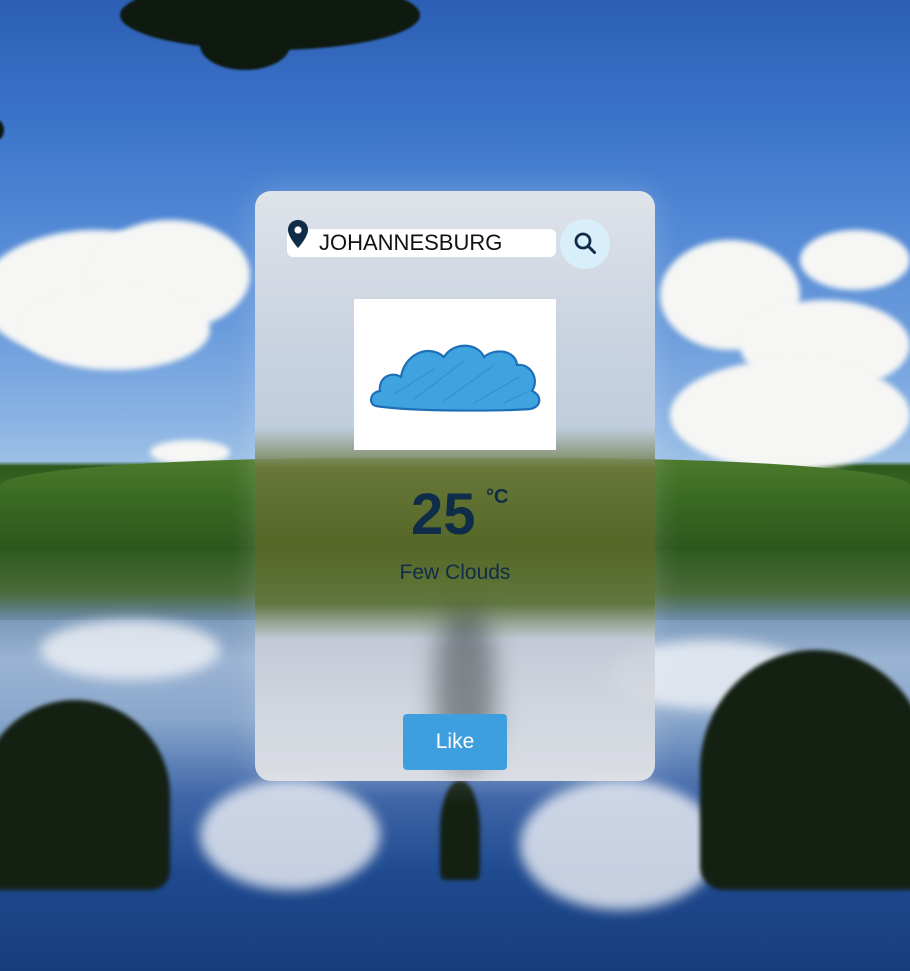 The height and width of the screenshot is (971, 910). What do you see at coordinates (421, 243) in the screenshot?
I see `city-search-input` at bounding box center [421, 243].